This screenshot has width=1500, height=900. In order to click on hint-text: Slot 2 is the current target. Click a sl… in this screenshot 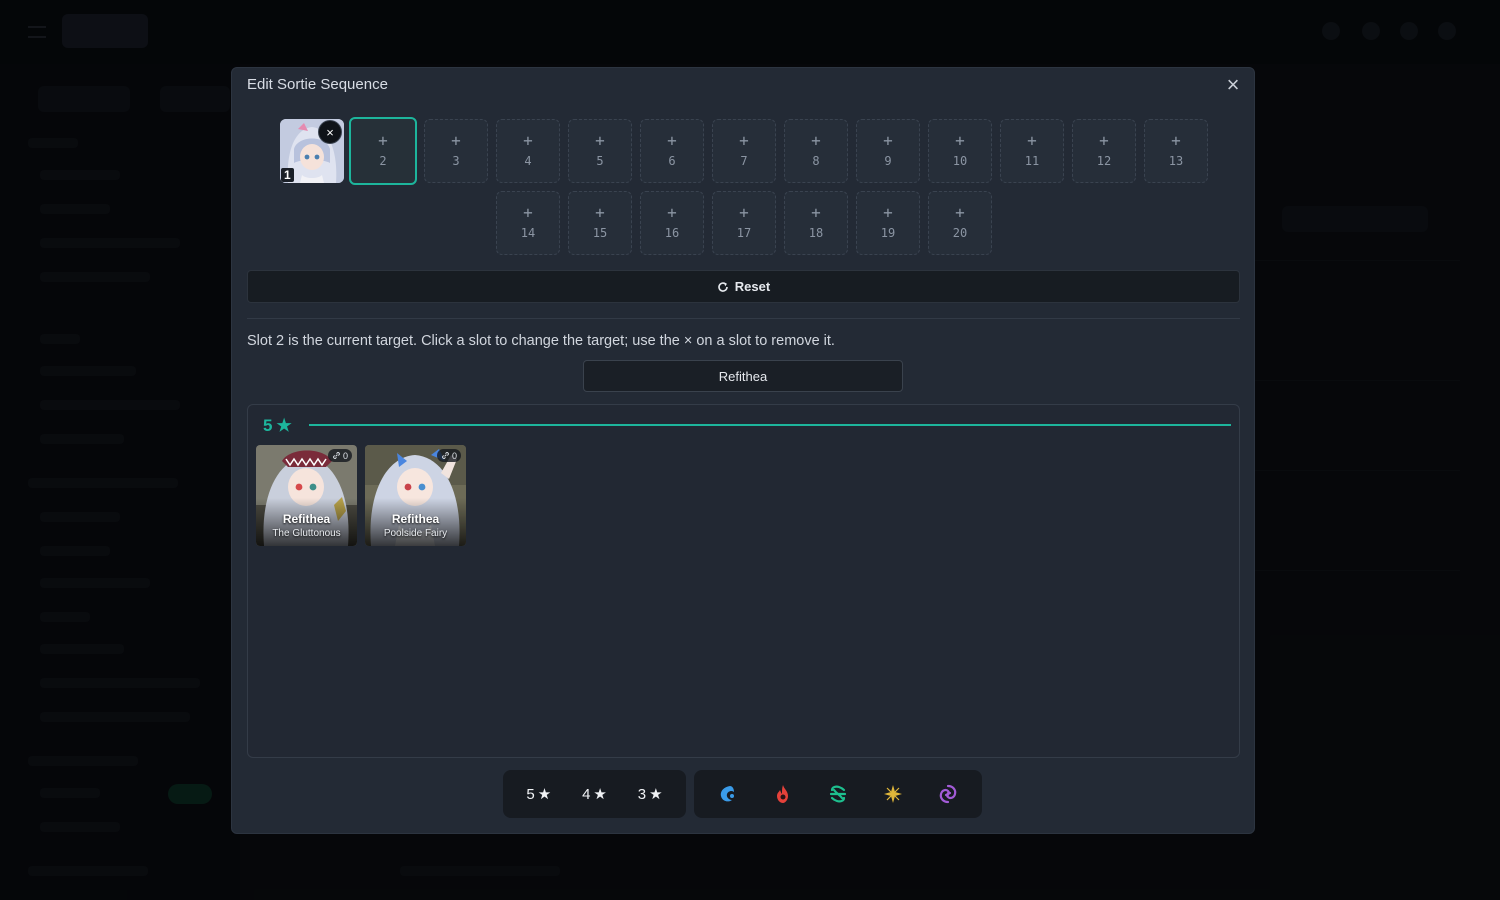, I will do `click(541, 341)`.